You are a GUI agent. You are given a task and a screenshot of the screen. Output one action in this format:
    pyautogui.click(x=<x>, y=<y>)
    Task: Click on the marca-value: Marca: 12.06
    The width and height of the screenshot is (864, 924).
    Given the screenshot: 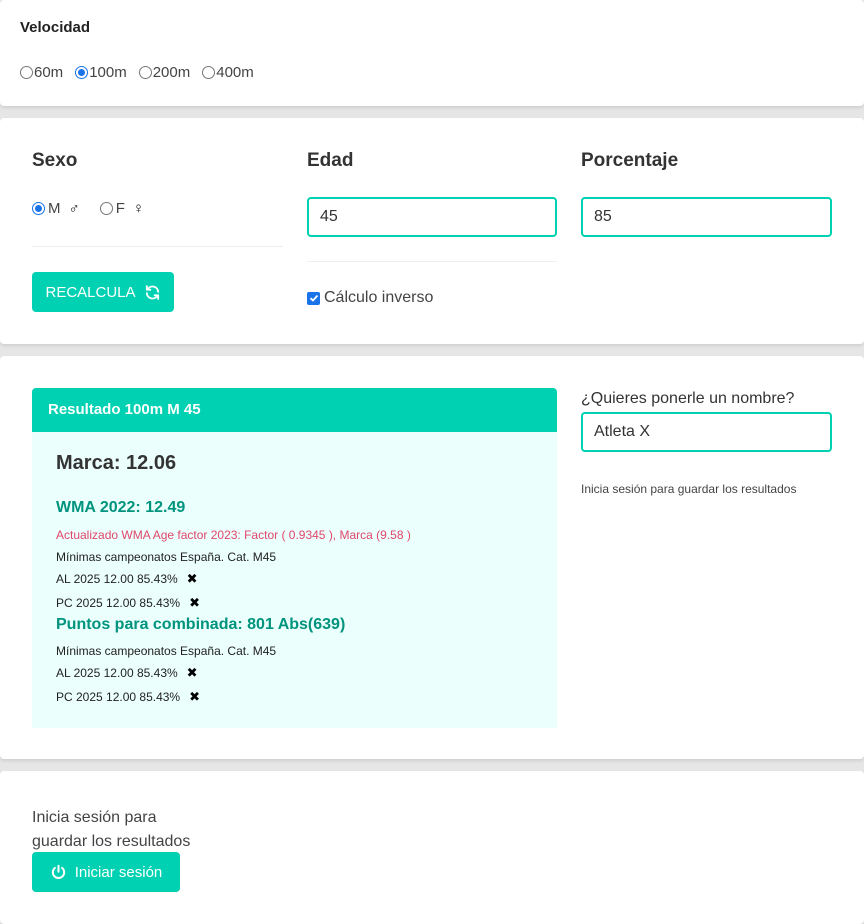 What is the action you would take?
    pyautogui.click(x=116, y=463)
    